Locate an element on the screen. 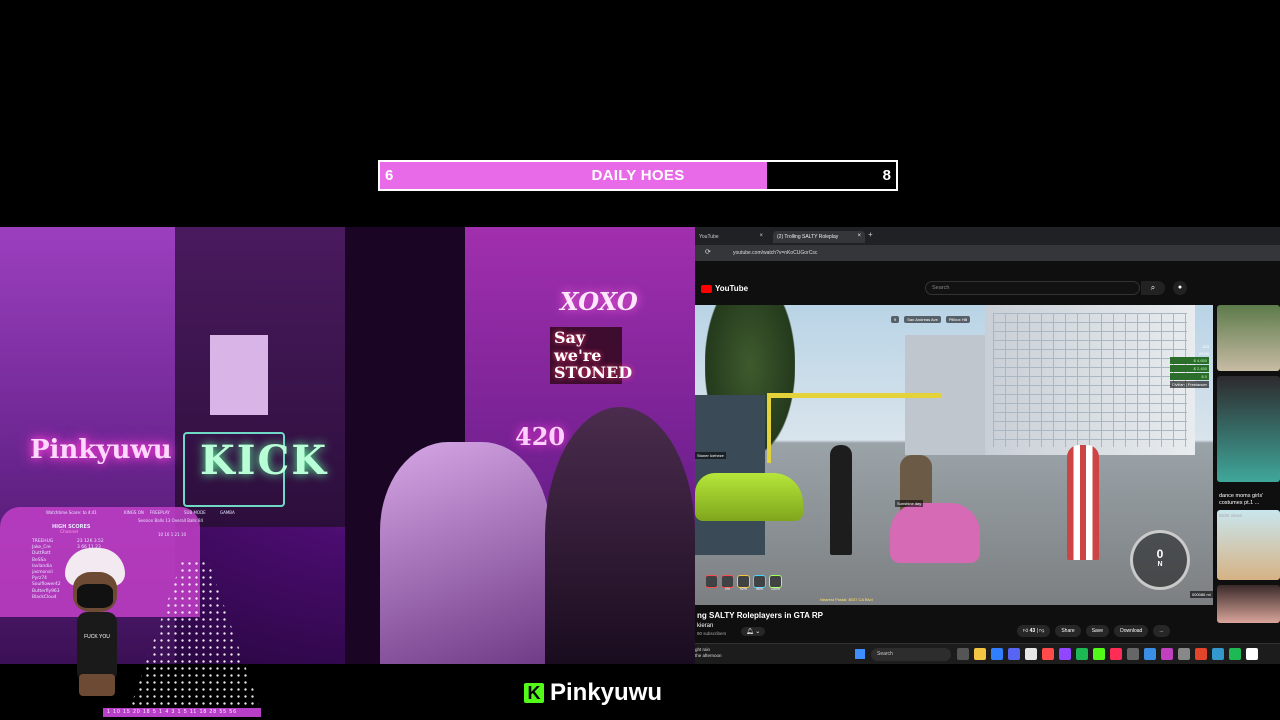 The image size is (1280, 720). player-nametag: Sunshine day is located at coordinates (909, 503).